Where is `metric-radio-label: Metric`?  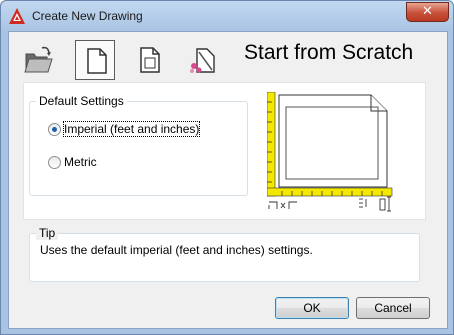 metric-radio-label: Metric is located at coordinates (80, 162).